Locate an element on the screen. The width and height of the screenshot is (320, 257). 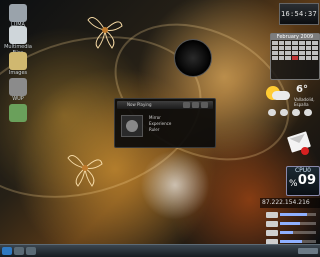
location: Valladolid, España is located at coordinates (304, 102).